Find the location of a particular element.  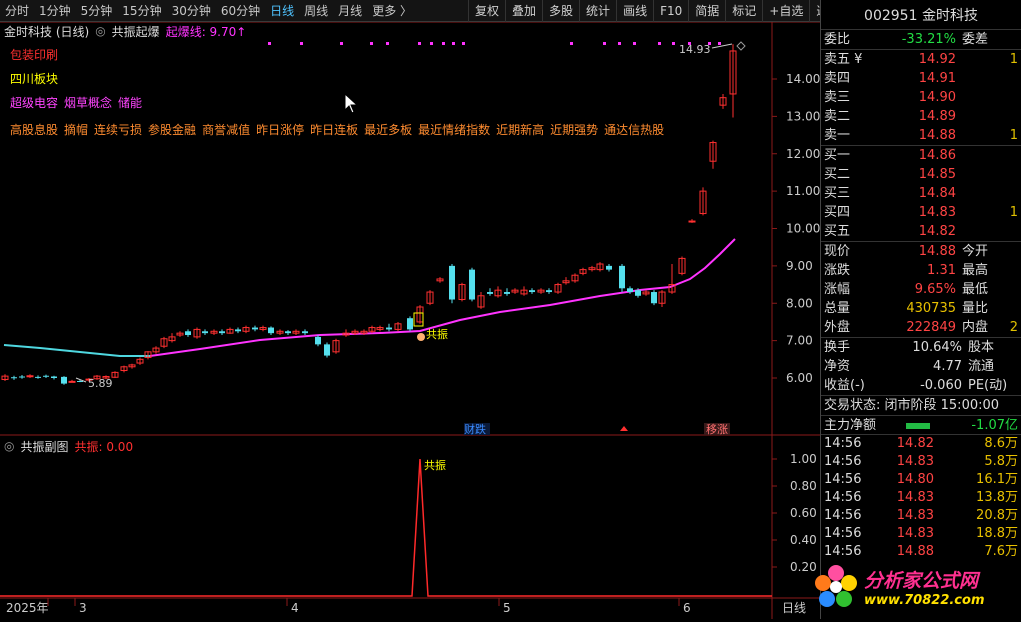

stat-row: 净资 4.77 流通 is located at coordinates (909, 366).